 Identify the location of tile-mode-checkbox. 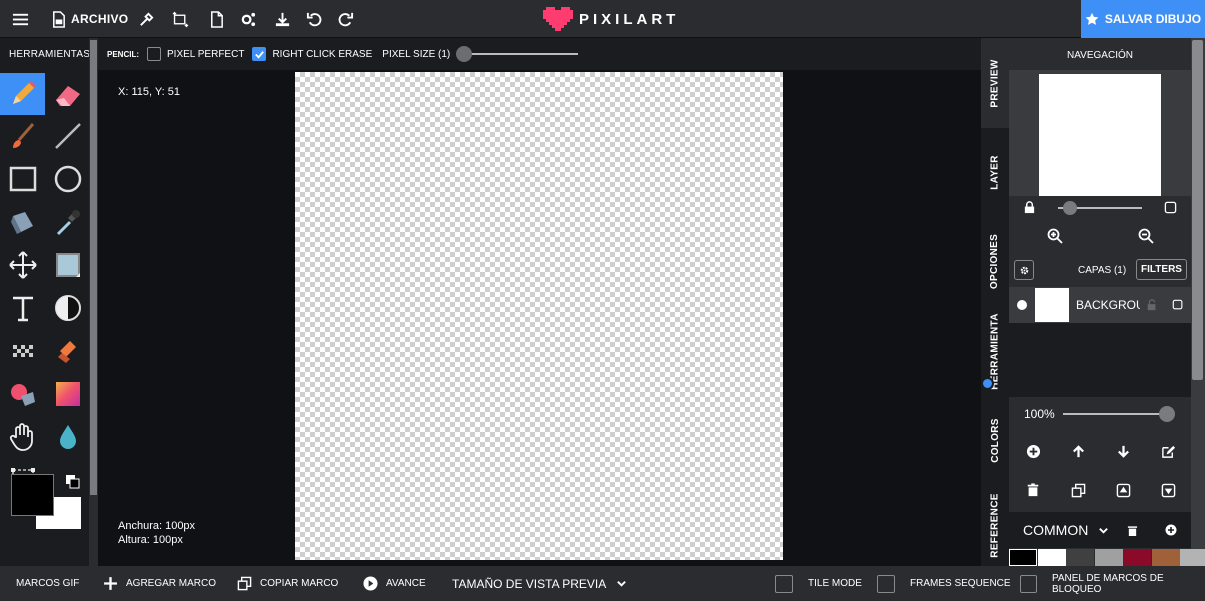
(784, 583).